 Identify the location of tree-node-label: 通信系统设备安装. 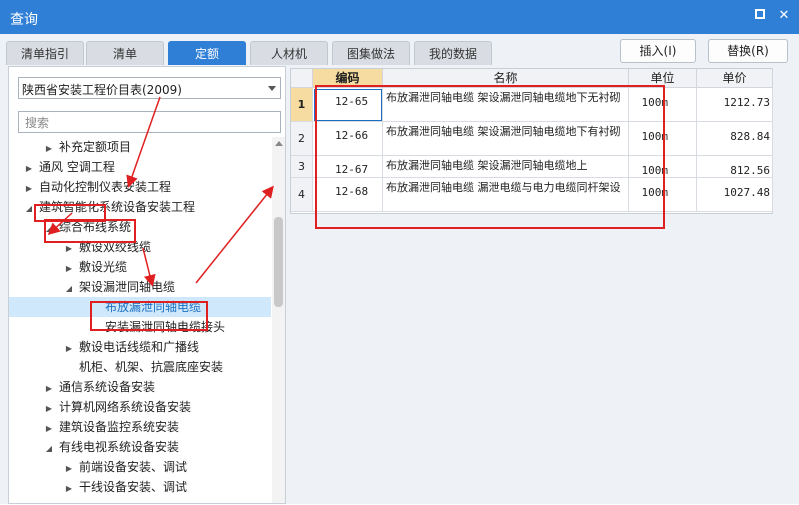
(107, 387).